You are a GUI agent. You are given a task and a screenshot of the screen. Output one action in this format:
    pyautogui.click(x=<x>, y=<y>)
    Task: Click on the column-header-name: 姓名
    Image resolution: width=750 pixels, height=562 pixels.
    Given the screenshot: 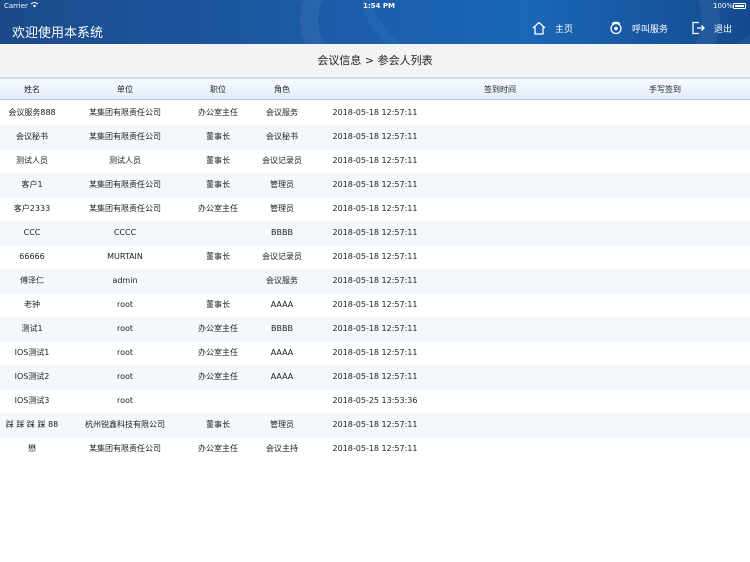 What is the action you would take?
    pyautogui.click(x=32, y=89)
    